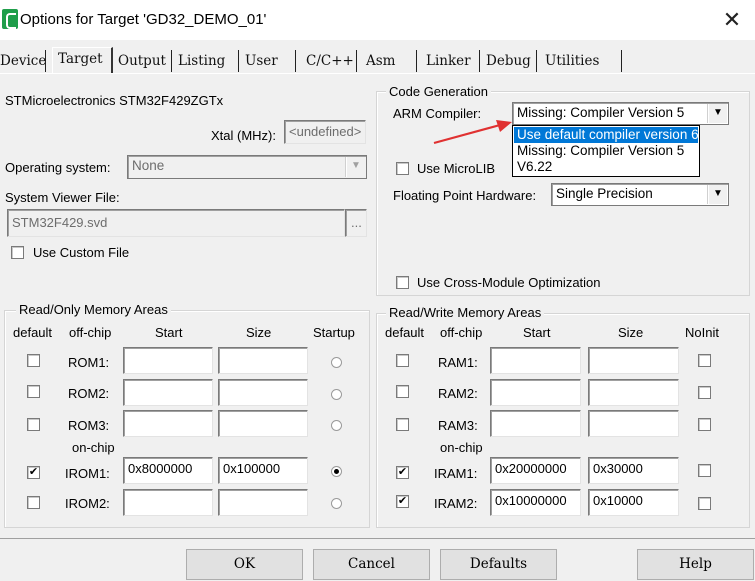 The image size is (755, 581). What do you see at coordinates (143, 19) in the screenshot?
I see `window-title: Options for Target 'GD32_DEMO_01'` at bounding box center [143, 19].